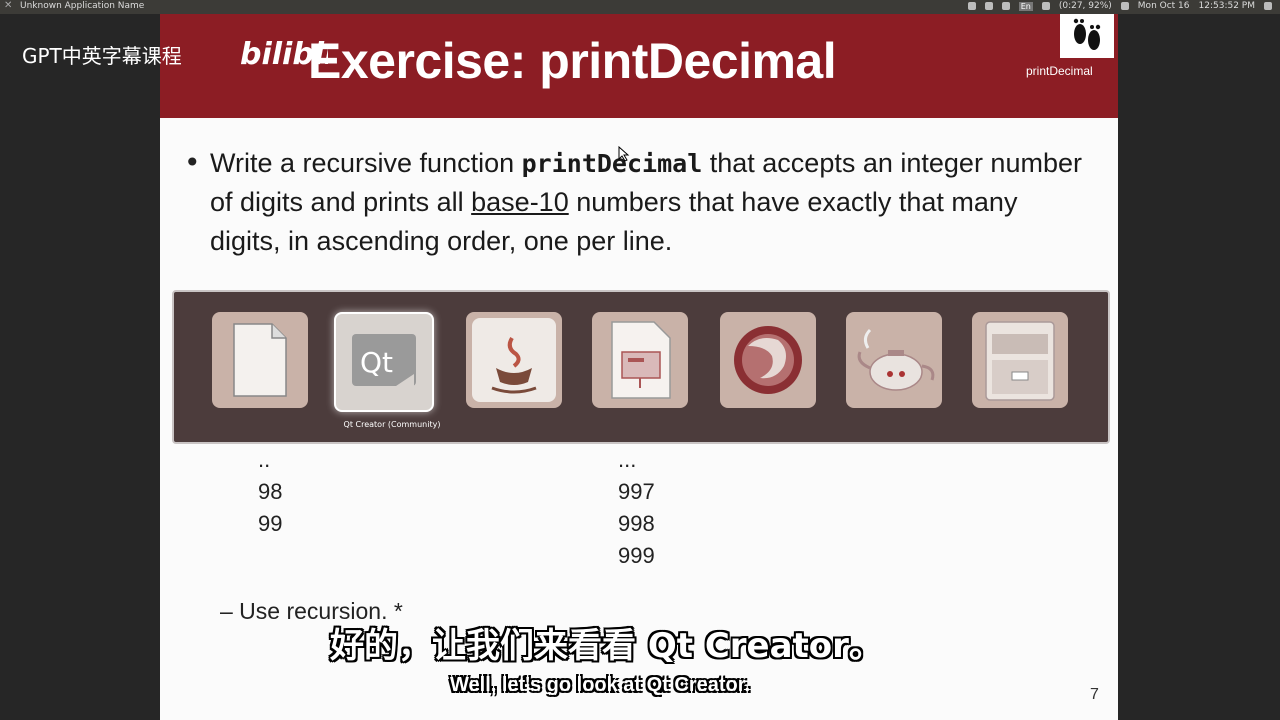  What do you see at coordinates (1005, 6) in the screenshot?
I see `network-icon` at bounding box center [1005, 6].